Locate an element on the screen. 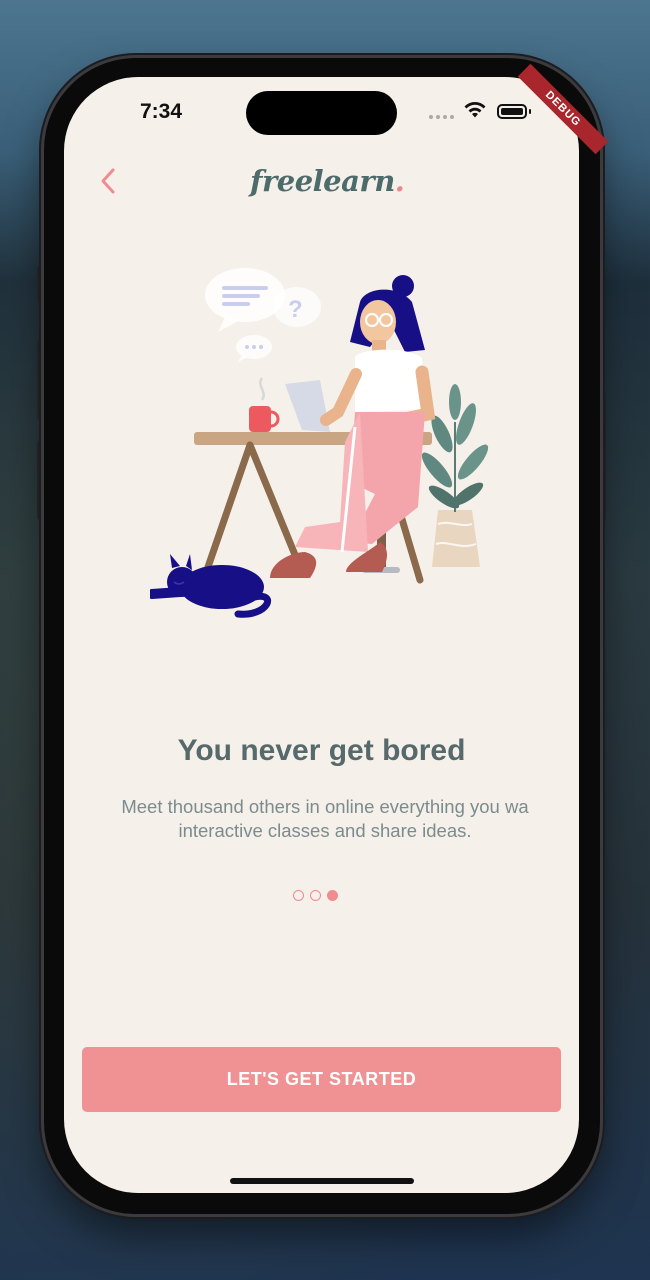  status-time: 7:34 is located at coordinates (161, 111).